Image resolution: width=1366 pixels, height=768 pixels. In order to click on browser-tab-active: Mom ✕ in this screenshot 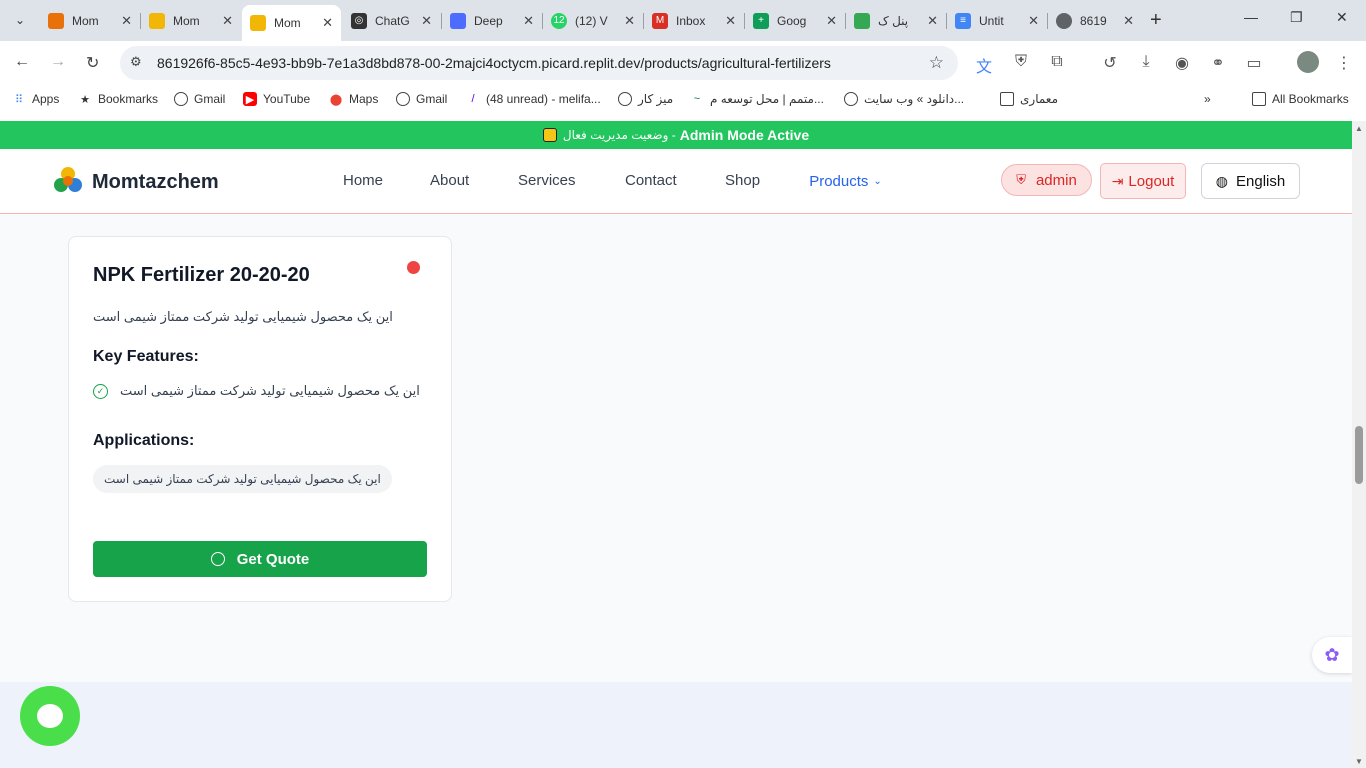, I will do `click(291, 23)`.